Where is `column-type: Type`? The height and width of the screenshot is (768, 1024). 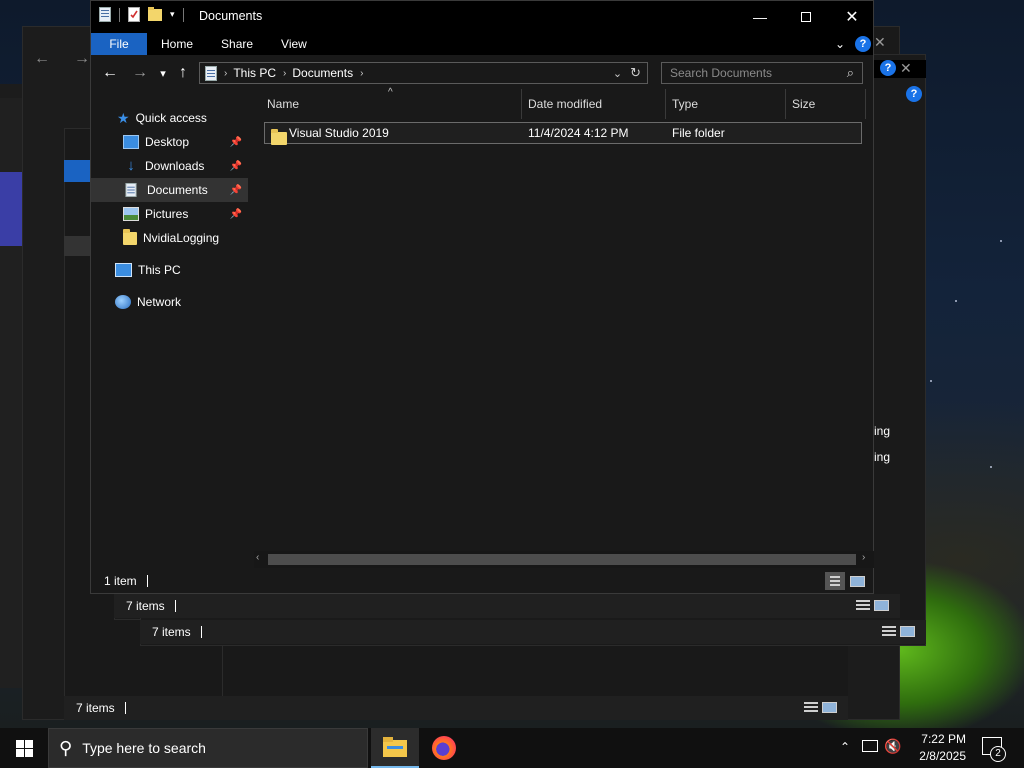 column-type: Type is located at coordinates (726, 104).